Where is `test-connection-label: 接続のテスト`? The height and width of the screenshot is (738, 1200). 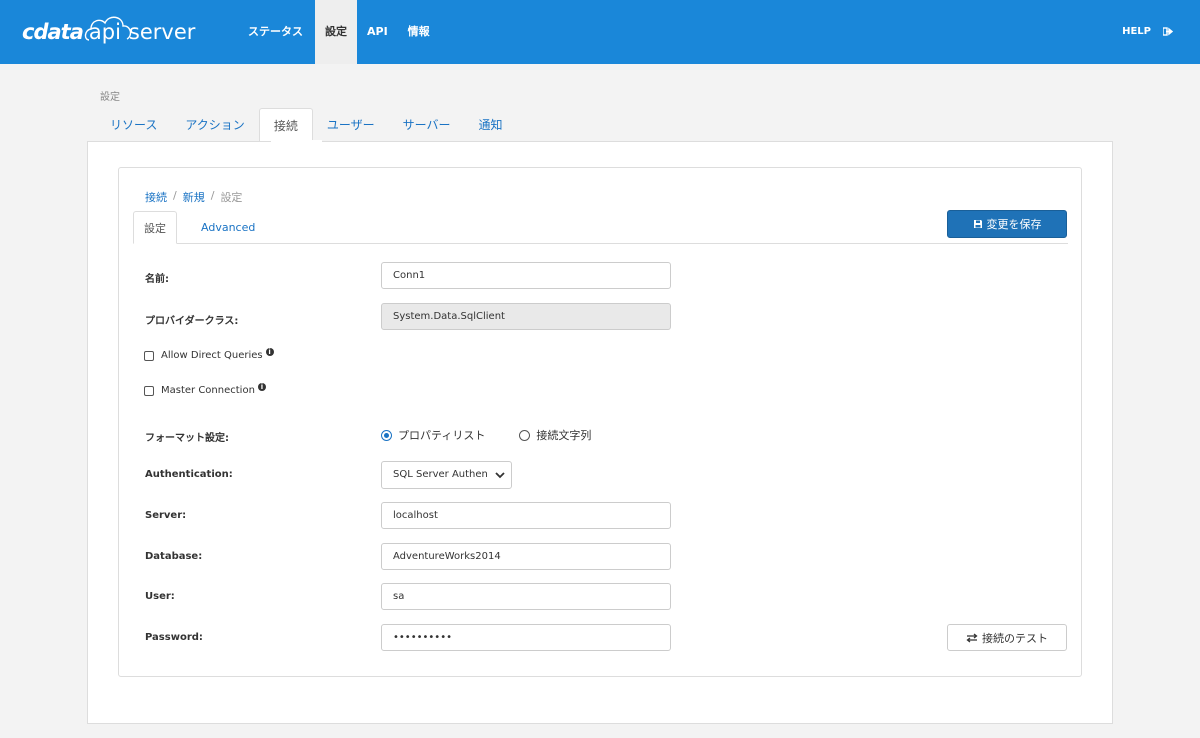 test-connection-label: 接続のテスト is located at coordinates (1015, 638).